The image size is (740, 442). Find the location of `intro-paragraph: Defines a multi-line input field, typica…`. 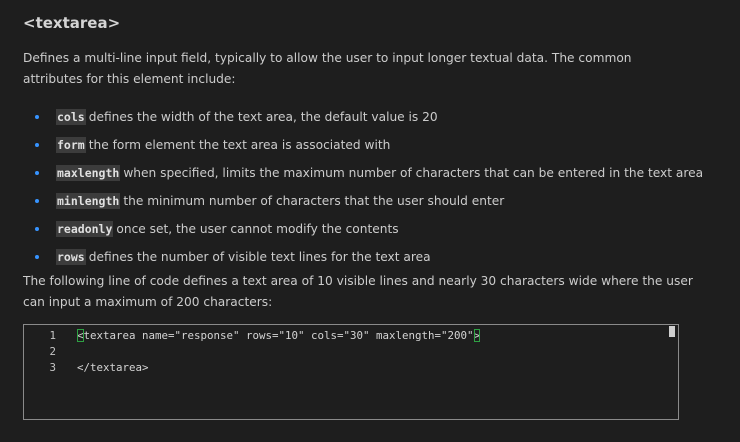

intro-paragraph: Defines a multi-line input field, typica… is located at coordinates (327, 68).